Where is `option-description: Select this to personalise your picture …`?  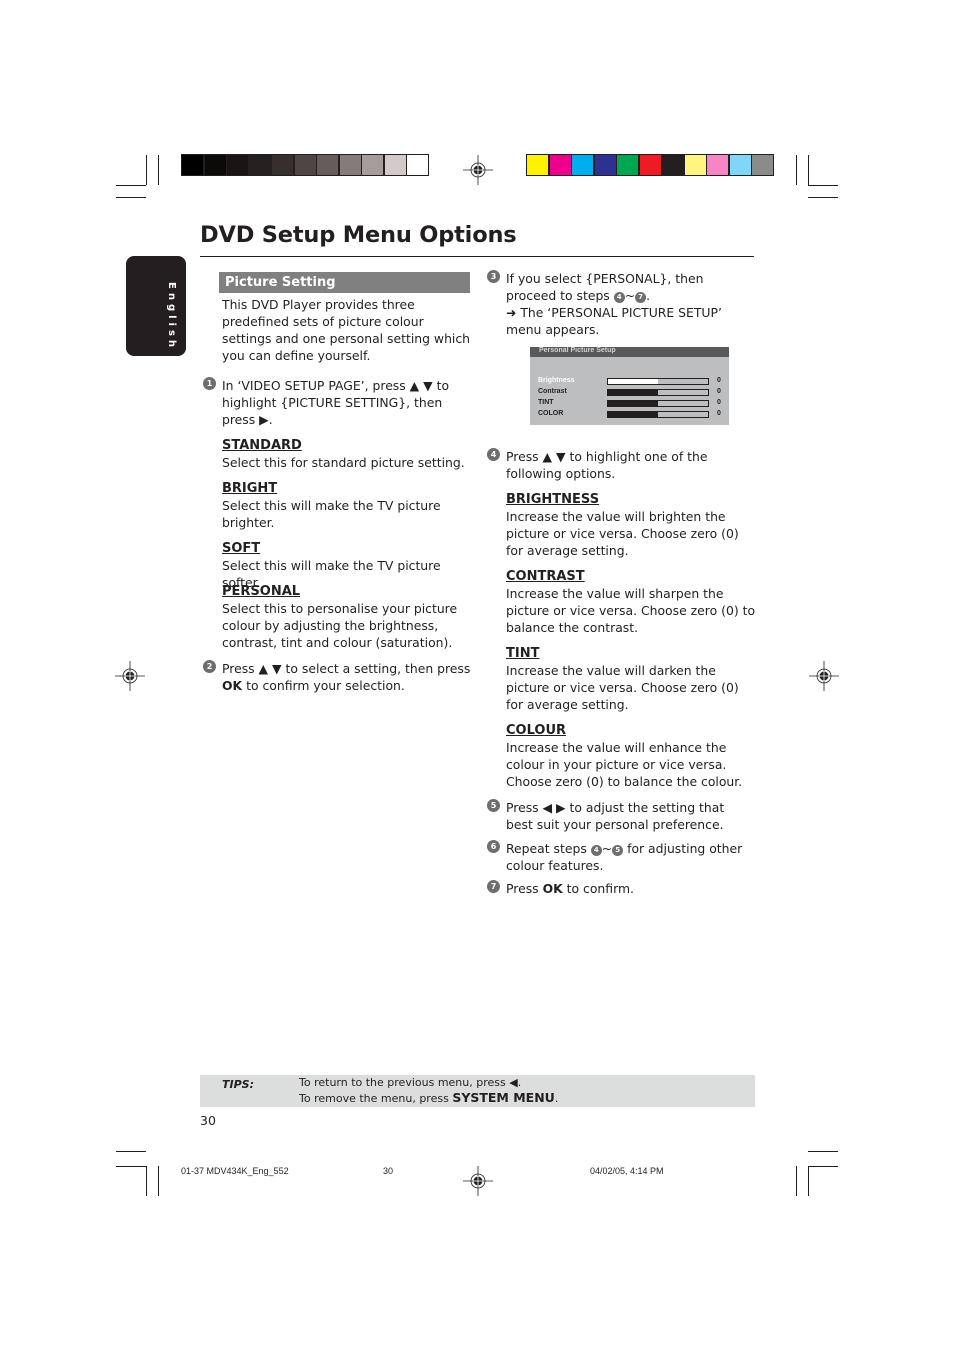 option-description: Select this to personalise your picture … is located at coordinates (340, 625).